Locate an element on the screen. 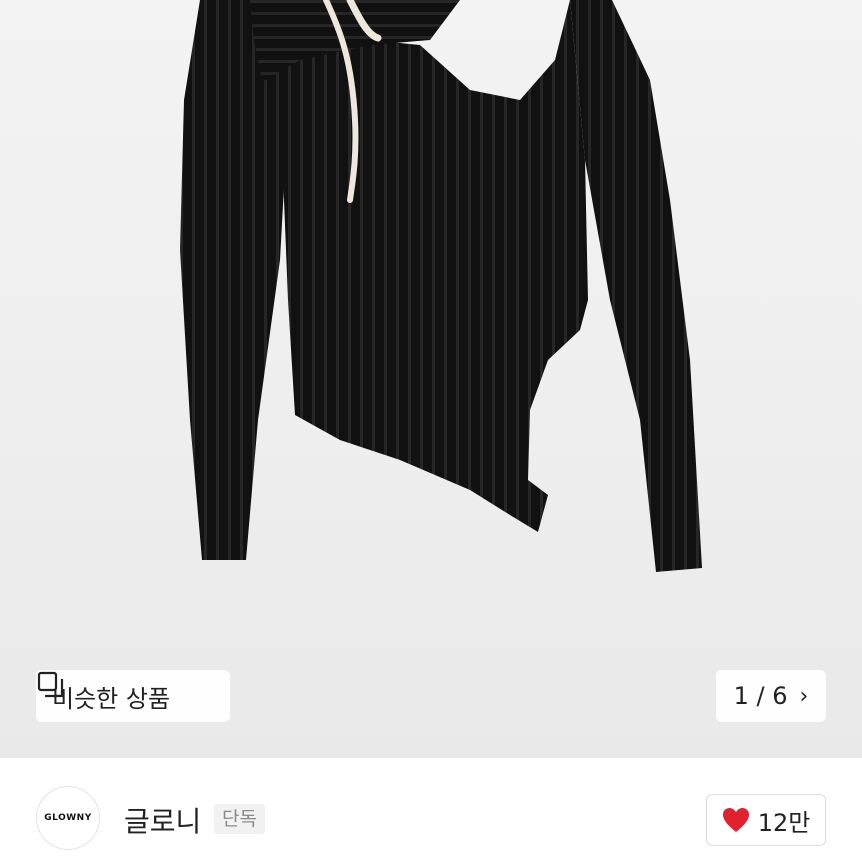  seller-logo: GLOWNY is located at coordinates (68, 818).